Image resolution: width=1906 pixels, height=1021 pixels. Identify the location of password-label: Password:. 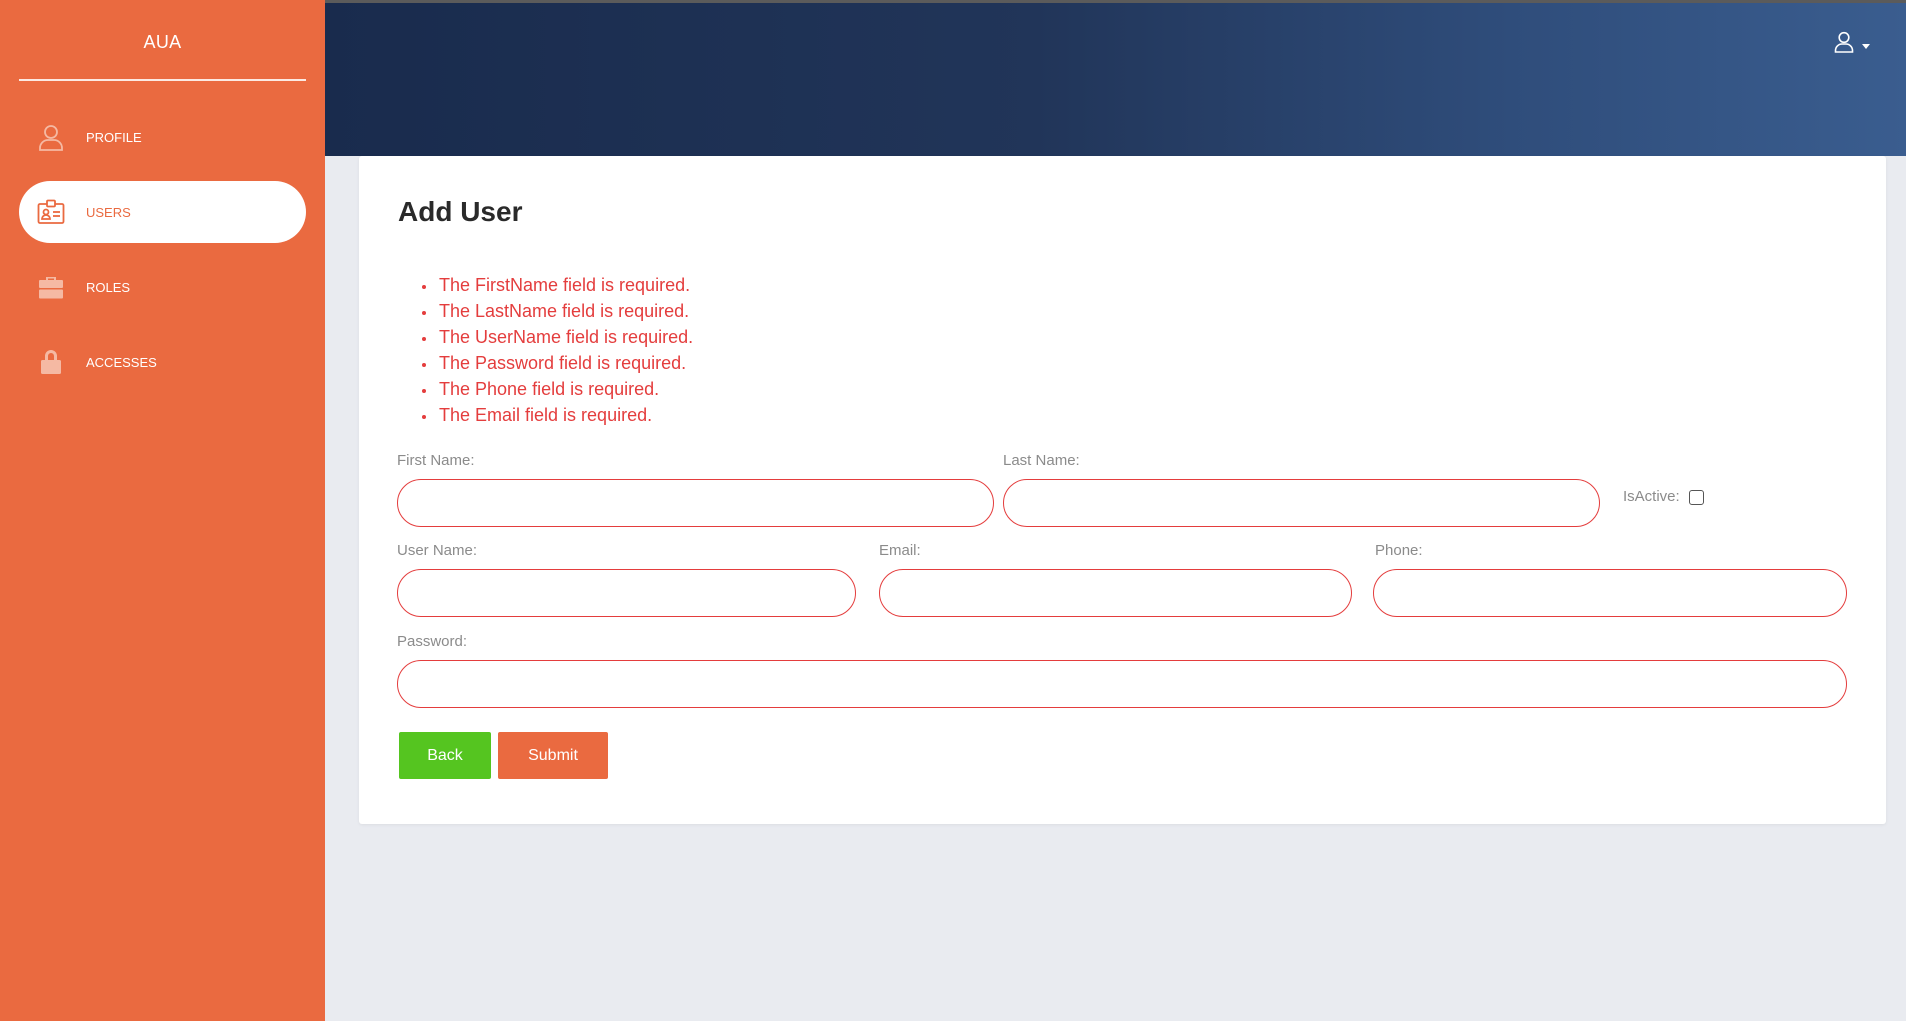
(432, 641).